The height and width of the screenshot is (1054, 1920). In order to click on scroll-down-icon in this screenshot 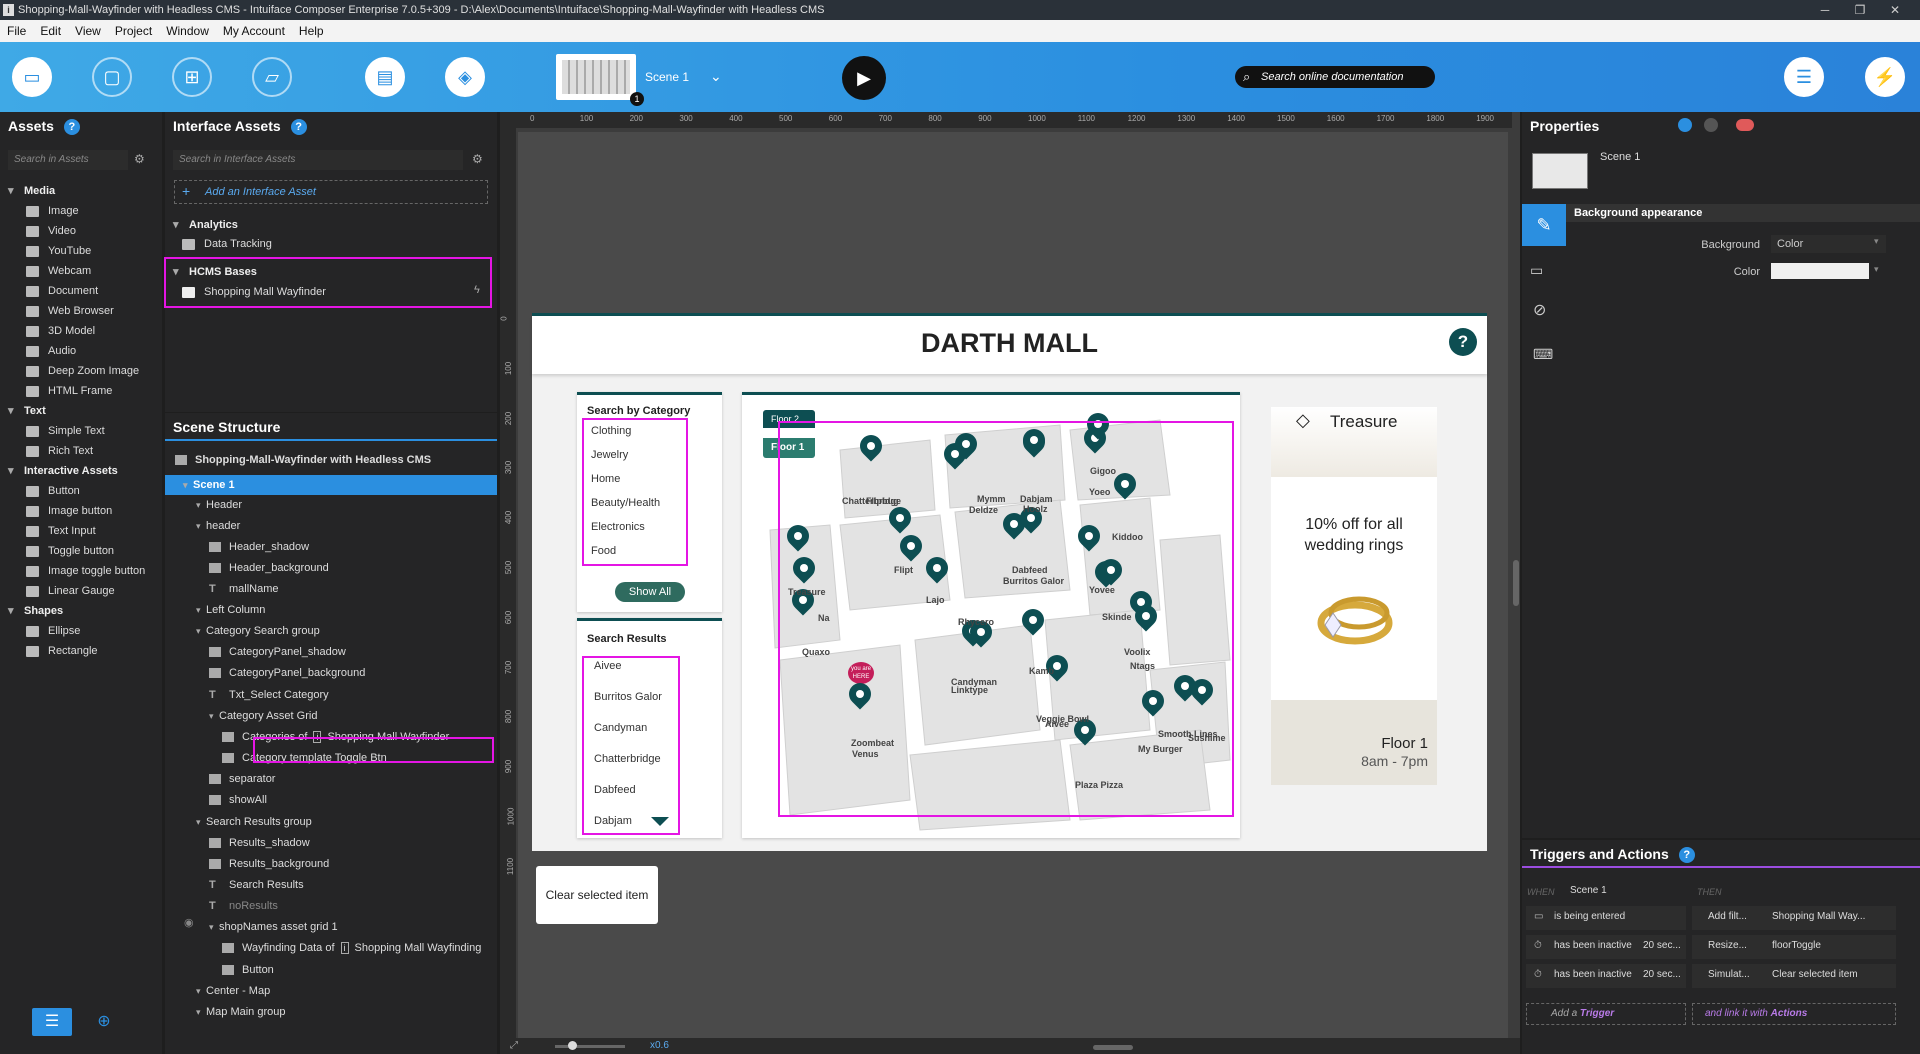, I will do `click(660, 821)`.